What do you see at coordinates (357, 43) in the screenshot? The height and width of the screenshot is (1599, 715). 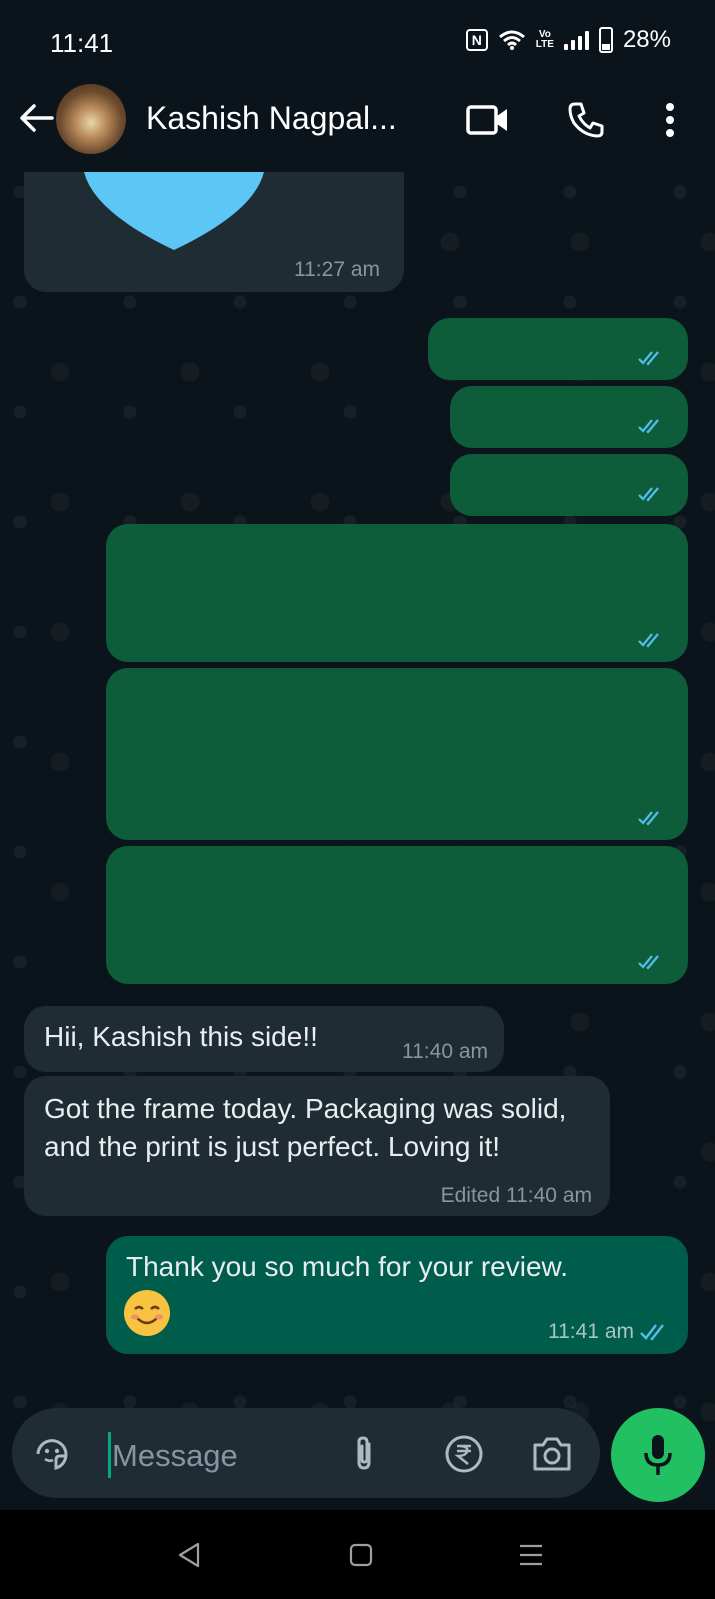 I see `status-bar: 11:41 N Vo LTE 28%` at bounding box center [357, 43].